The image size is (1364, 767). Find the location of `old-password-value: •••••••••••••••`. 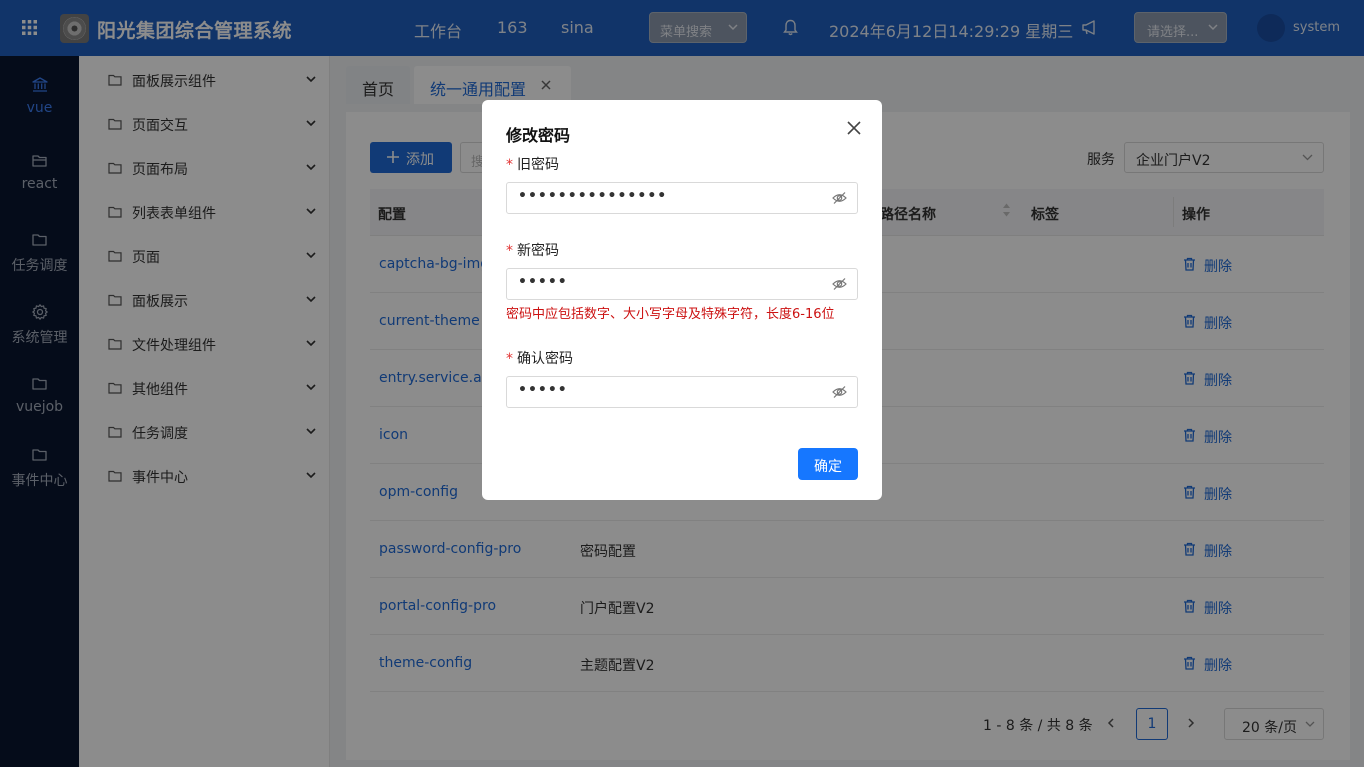

old-password-value: ••••••••••••••• is located at coordinates (593, 196).